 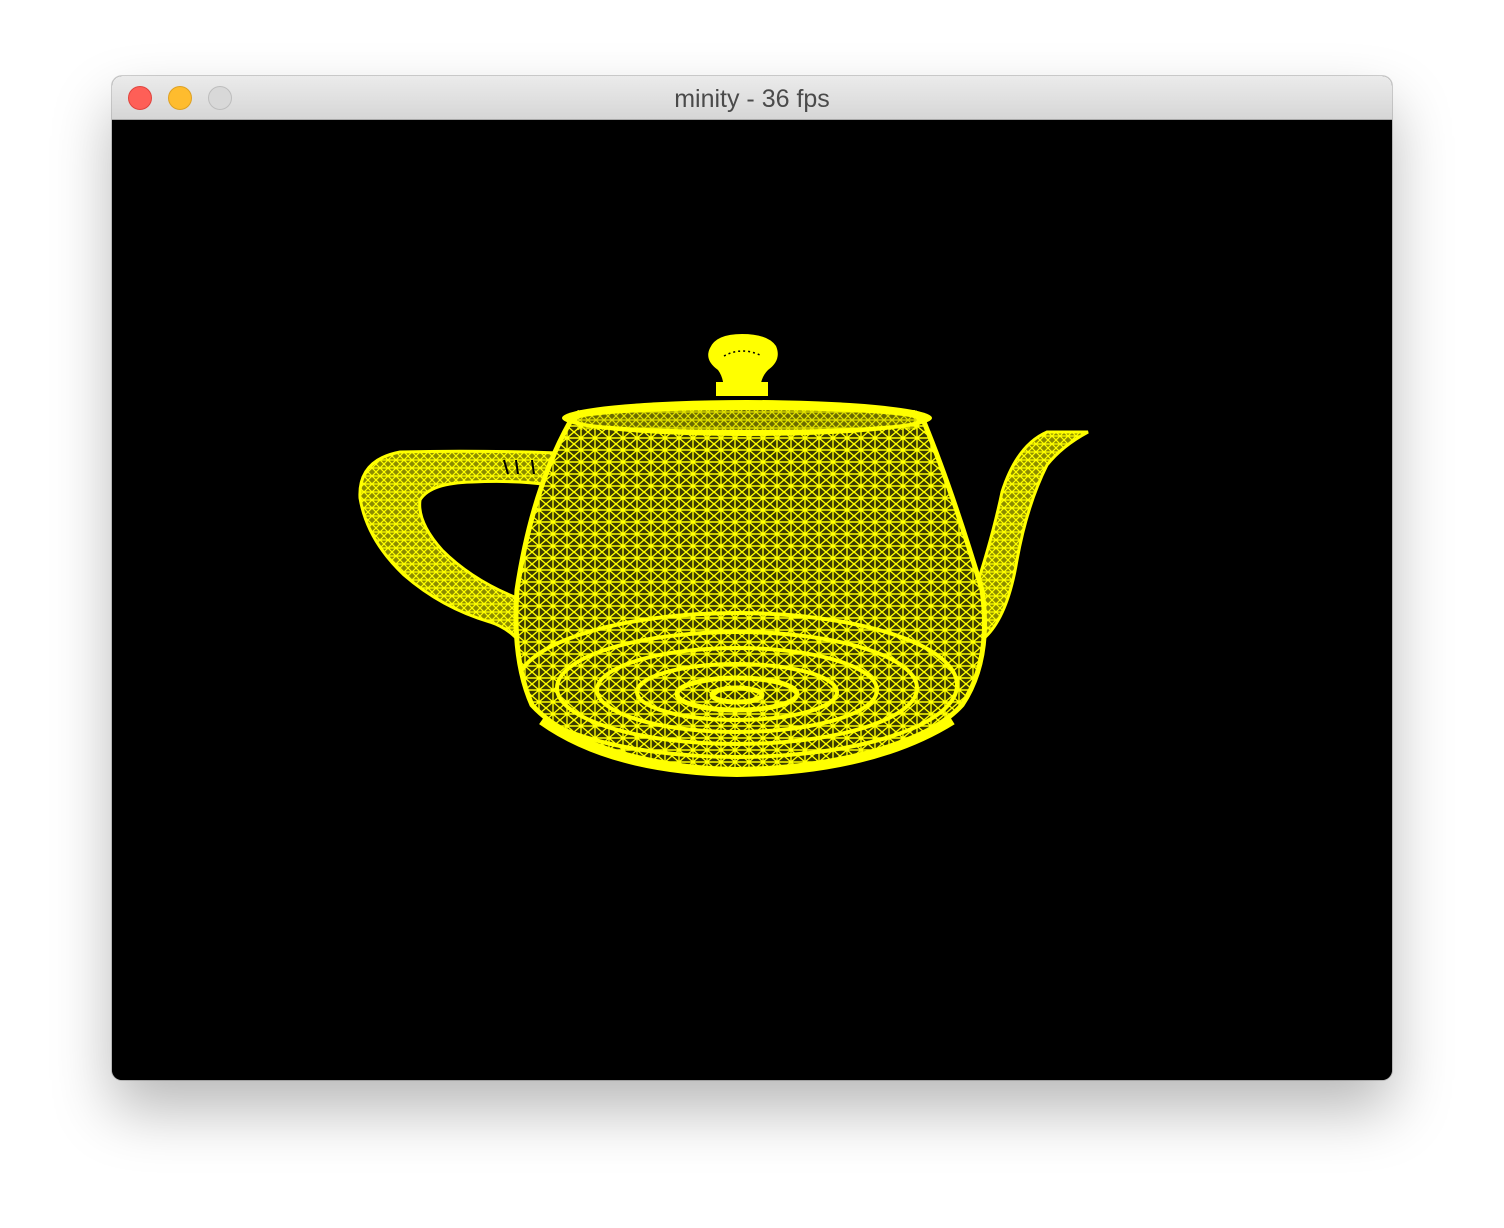 What do you see at coordinates (747, 385) in the screenshot?
I see `teapot-lid` at bounding box center [747, 385].